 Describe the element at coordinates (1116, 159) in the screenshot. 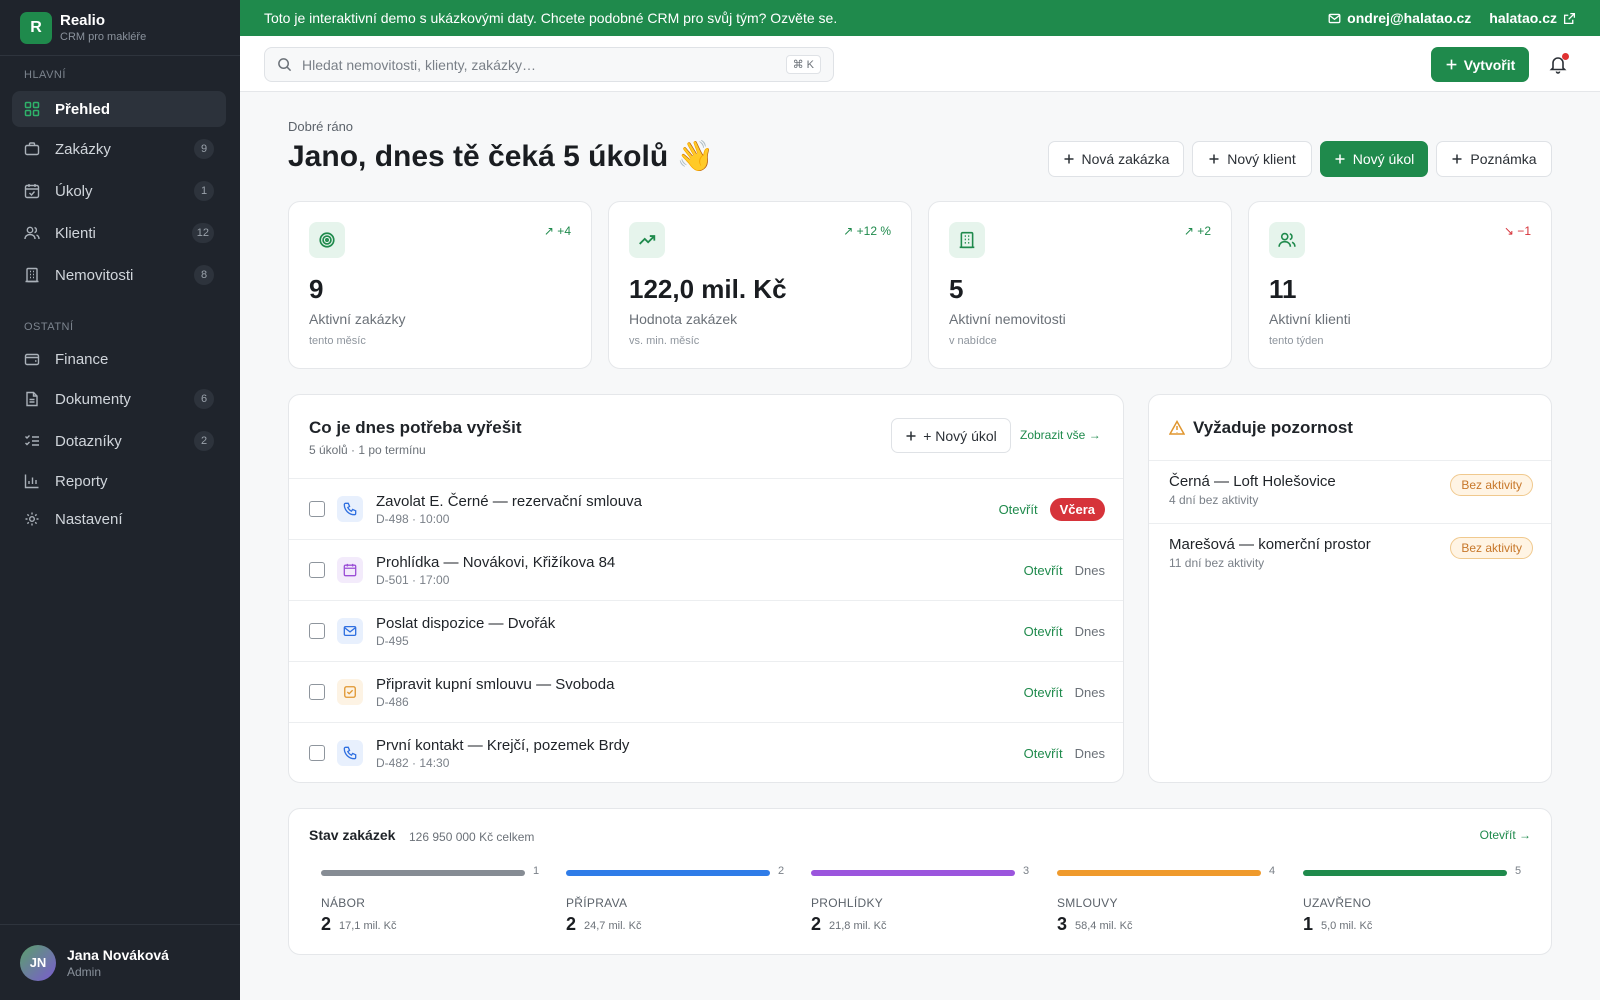

I see `new-deal-button: Nová zakázka` at that location.